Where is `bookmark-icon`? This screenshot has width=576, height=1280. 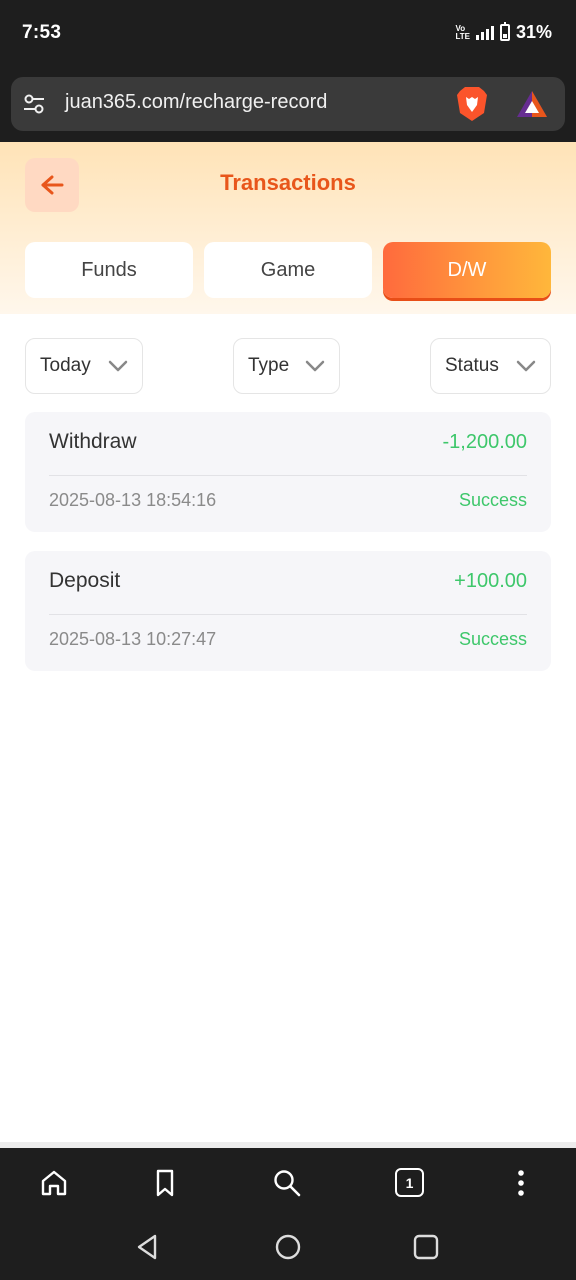
bookmark-icon is located at coordinates (165, 1183).